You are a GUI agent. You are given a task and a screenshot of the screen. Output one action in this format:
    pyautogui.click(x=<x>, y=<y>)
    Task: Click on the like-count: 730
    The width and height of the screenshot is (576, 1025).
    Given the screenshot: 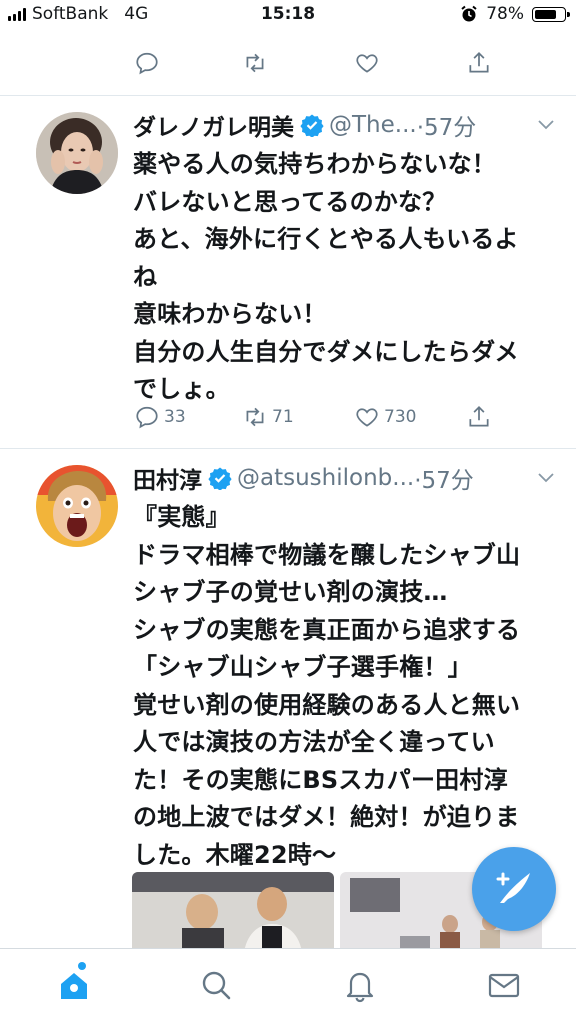 What is the action you would take?
    pyautogui.click(x=400, y=417)
    